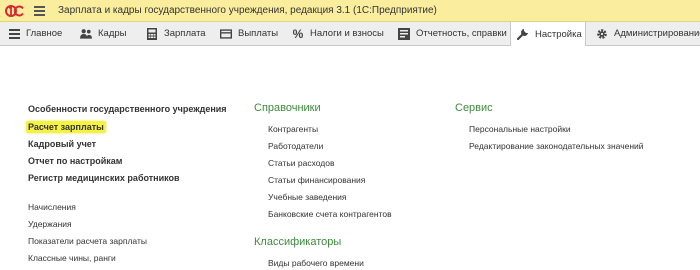 The height and width of the screenshot is (270, 700). Describe the element at coordinates (41, 11) in the screenshot. I see `main-menu-icon` at that location.